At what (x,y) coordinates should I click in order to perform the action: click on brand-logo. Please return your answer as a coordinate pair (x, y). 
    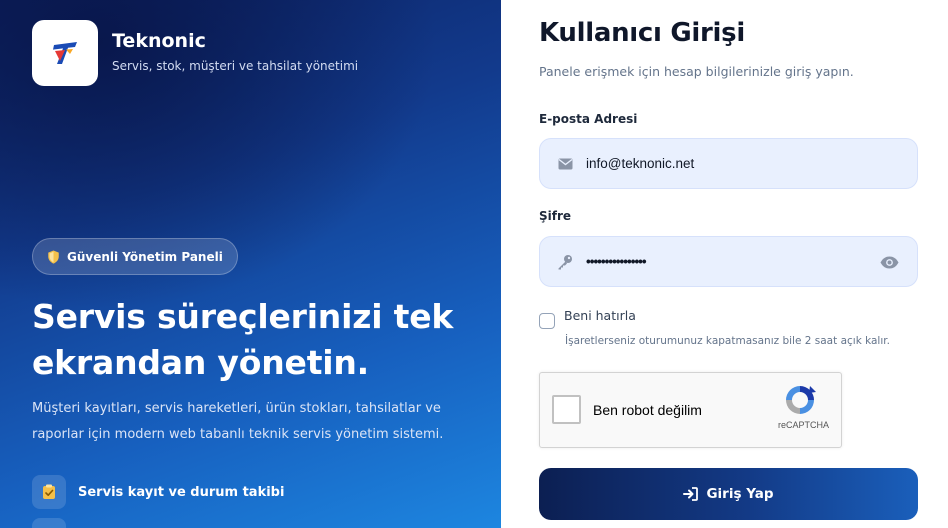
    Looking at the image, I should click on (65, 53).